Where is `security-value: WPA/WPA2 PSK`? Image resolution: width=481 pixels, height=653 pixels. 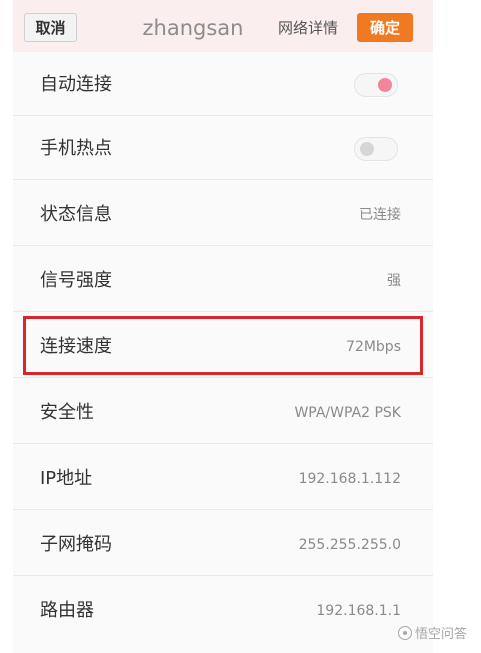 security-value: WPA/WPA2 PSK is located at coordinates (347, 413).